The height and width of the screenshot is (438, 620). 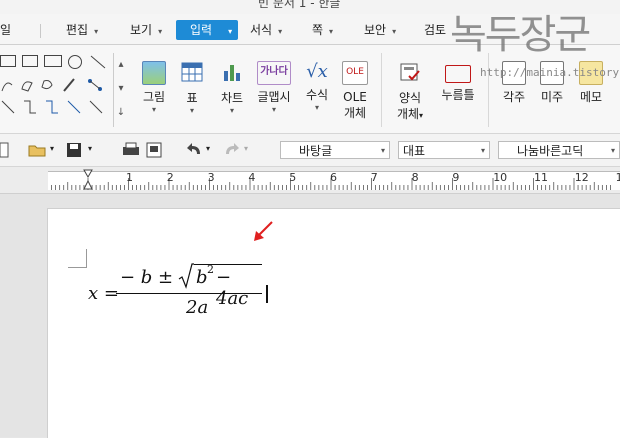 I want to click on form-object-button: 양식 개체▾, so click(x=410, y=92).